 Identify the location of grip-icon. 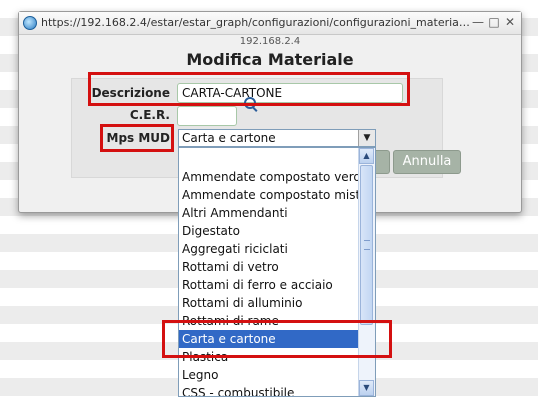
(367, 245).